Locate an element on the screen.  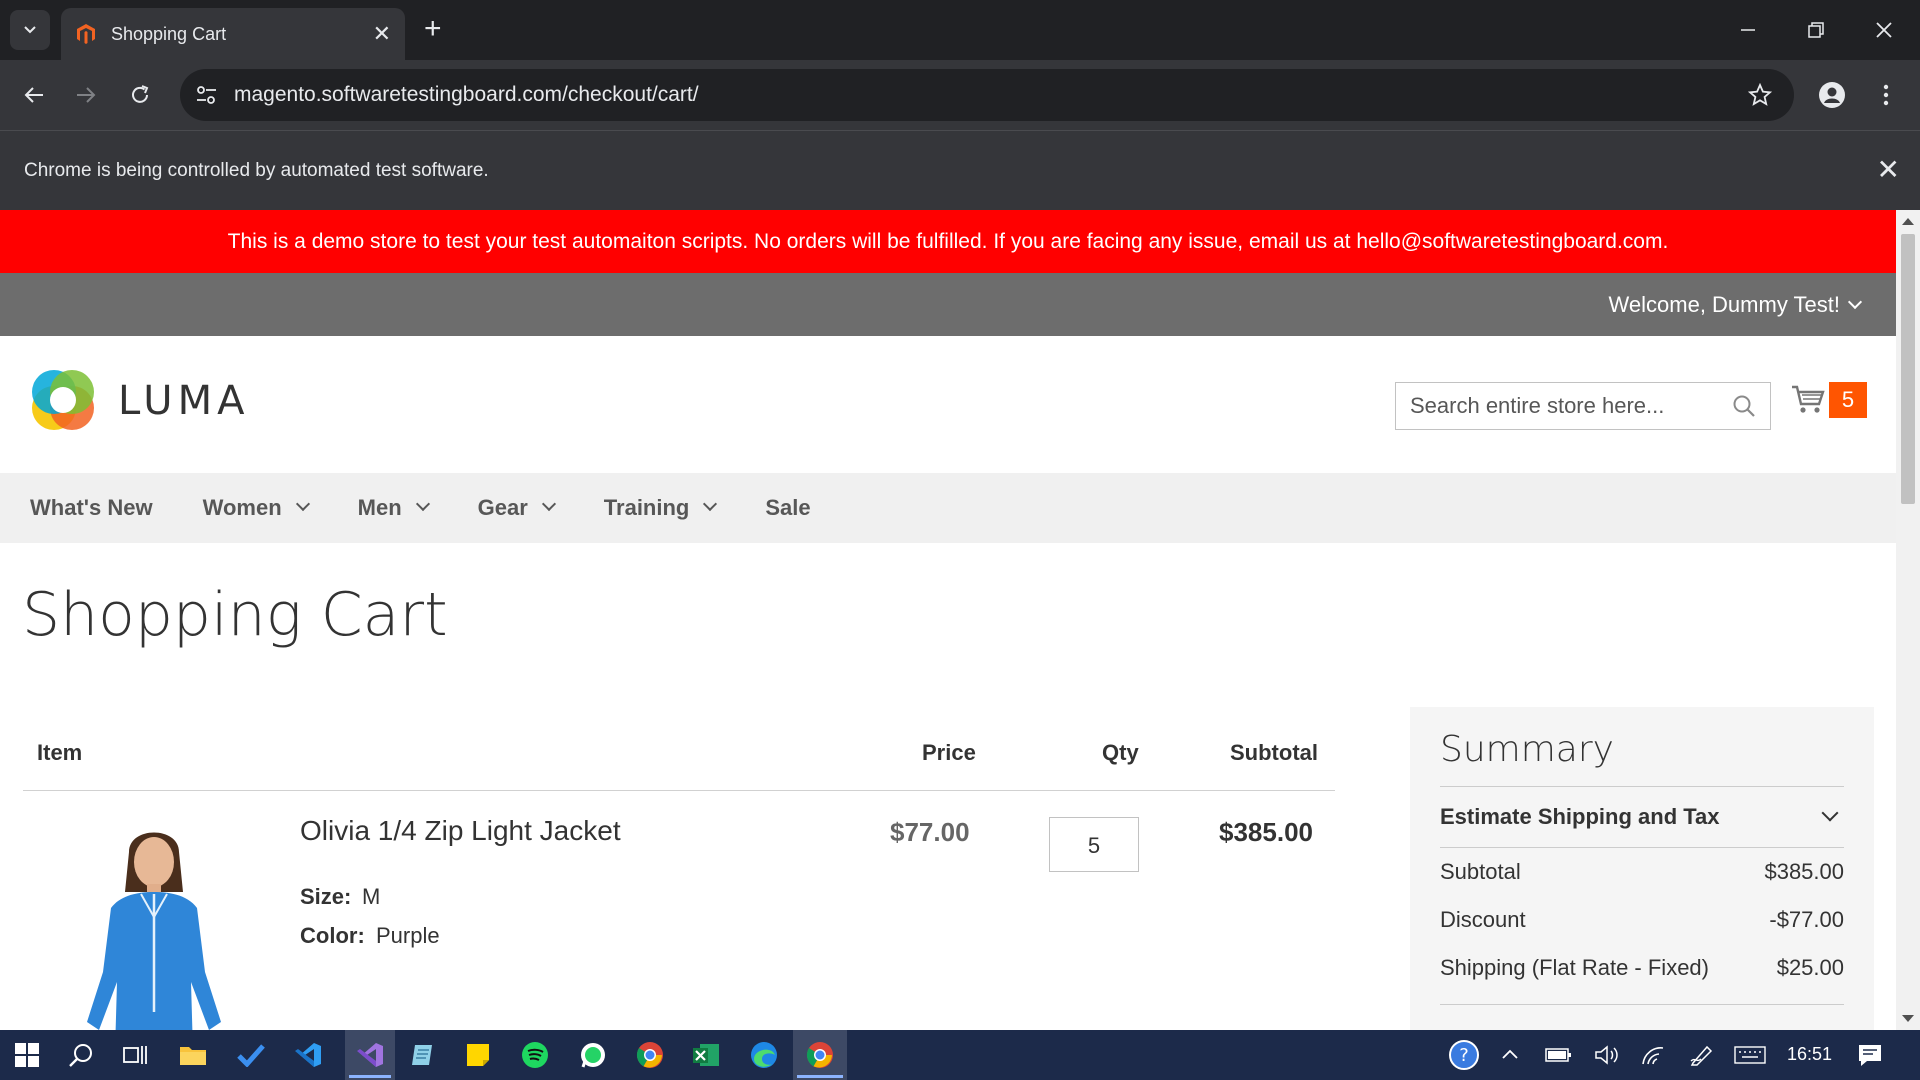
pen-icon is located at coordinates (1702, 1055).